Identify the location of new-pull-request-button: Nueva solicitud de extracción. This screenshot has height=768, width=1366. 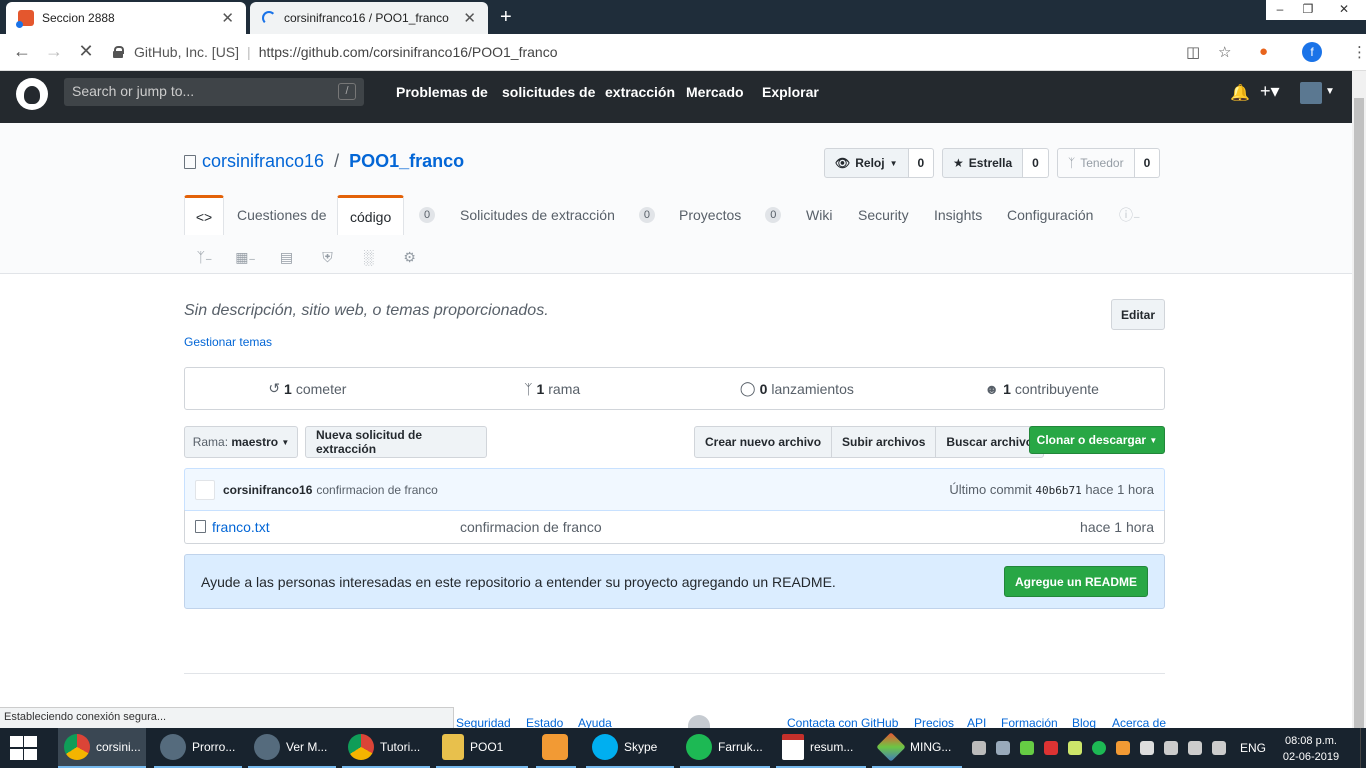
(396, 442).